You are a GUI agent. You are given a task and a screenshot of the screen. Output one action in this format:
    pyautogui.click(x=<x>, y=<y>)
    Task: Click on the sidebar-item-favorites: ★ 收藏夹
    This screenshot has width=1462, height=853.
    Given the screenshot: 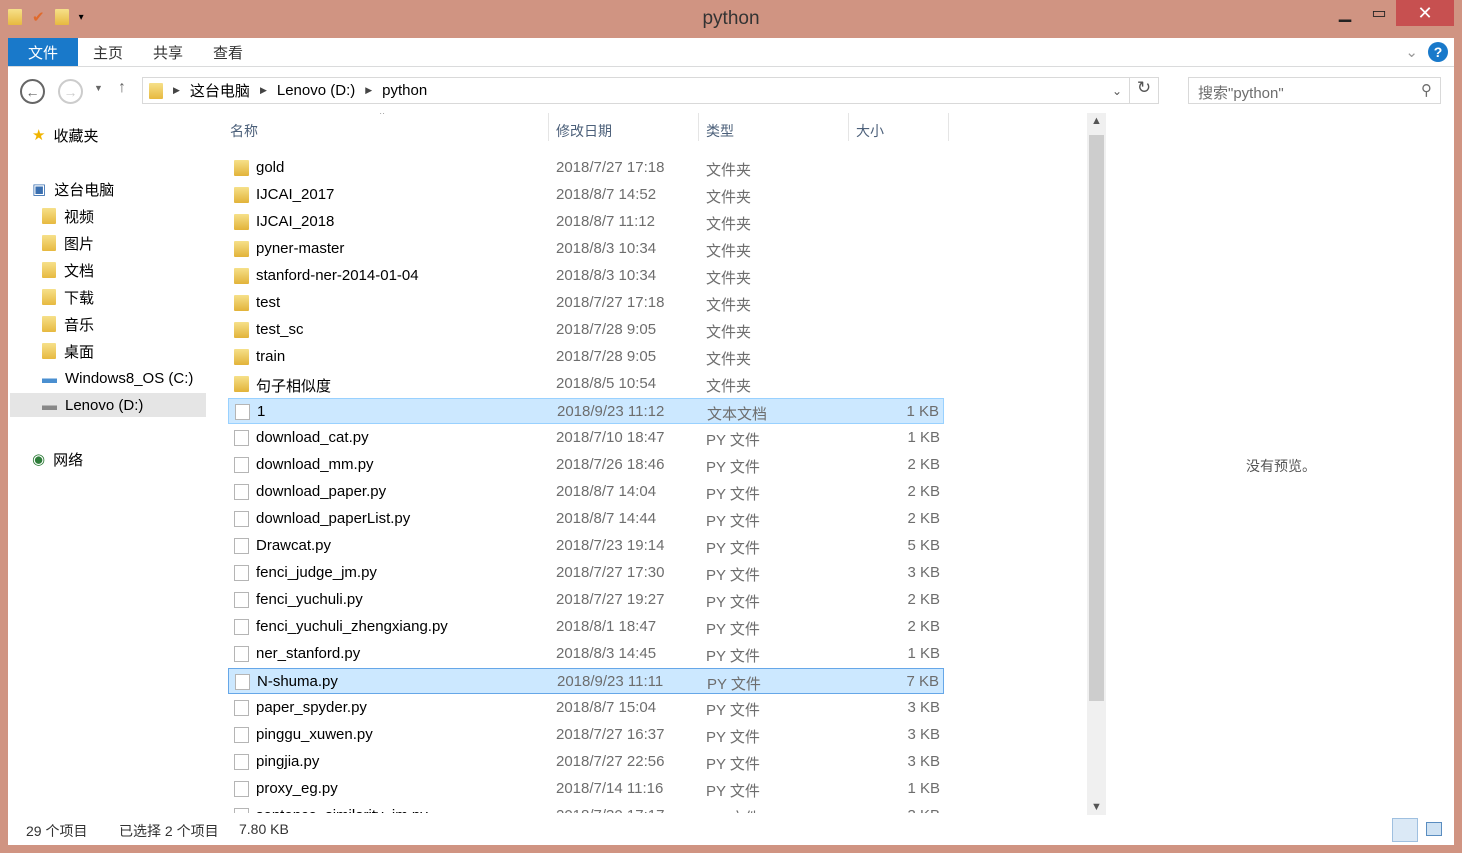 What is the action you would take?
    pyautogui.click(x=65, y=135)
    